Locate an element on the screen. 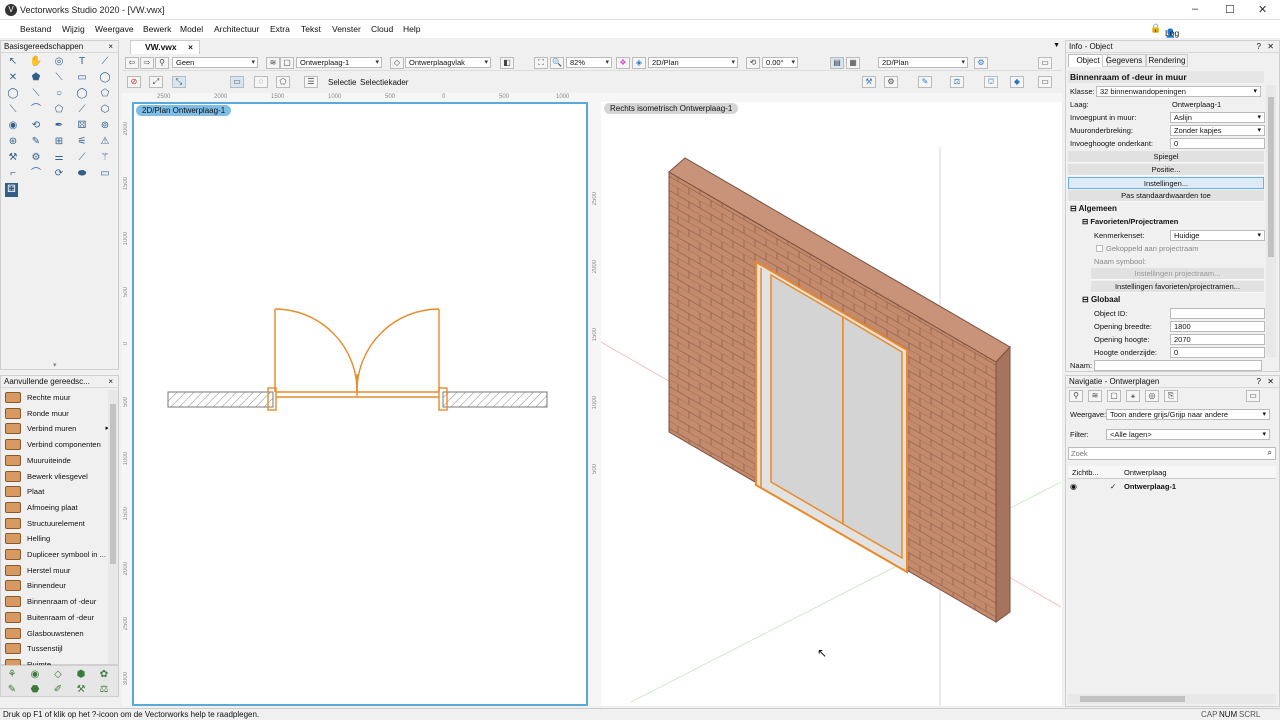 The image size is (1280, 720). table-row: ◉ ✓ Ontwerplaag-1 is located at coordinates (1172, 486).